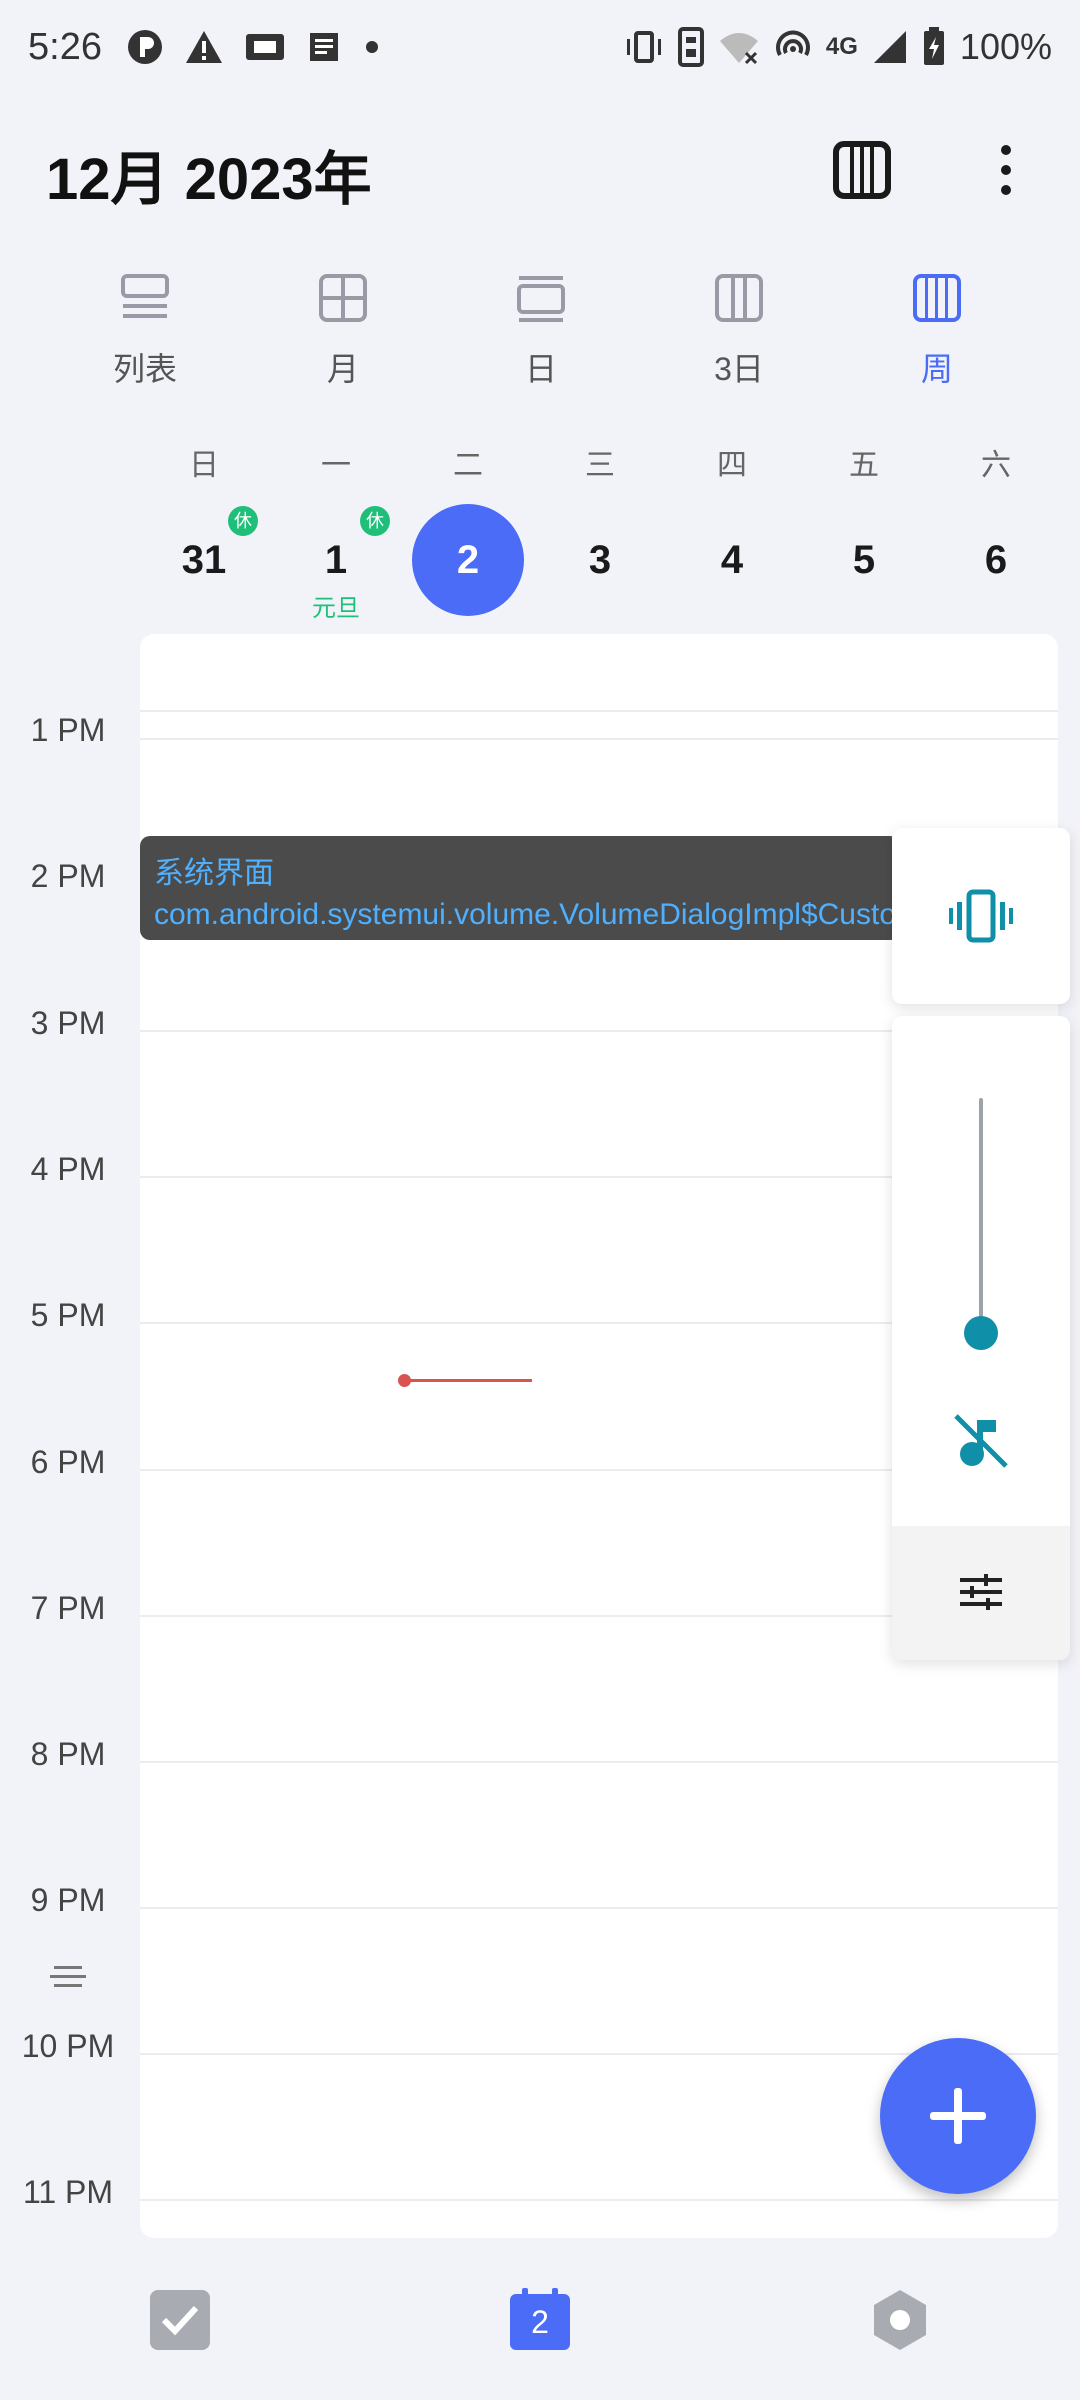  What do you see at coordinates (937, 340) in the screenshot?
I see `tab-week: 周` at bounding box center [937, 340].